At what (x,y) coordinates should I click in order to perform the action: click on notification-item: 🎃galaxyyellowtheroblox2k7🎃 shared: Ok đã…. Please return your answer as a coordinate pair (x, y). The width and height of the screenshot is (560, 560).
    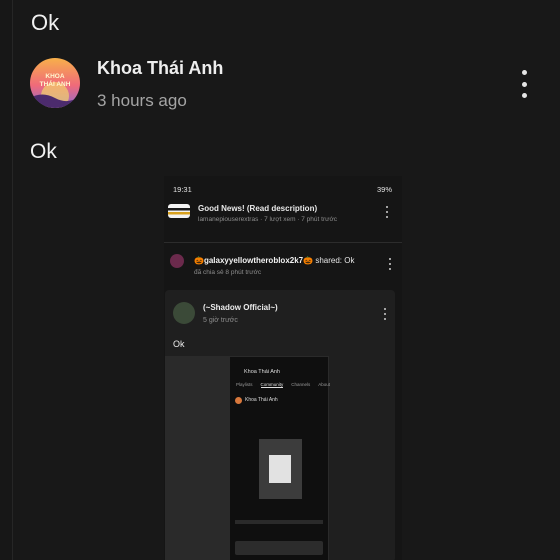
    Looking at the image, I should click on (283, 265).